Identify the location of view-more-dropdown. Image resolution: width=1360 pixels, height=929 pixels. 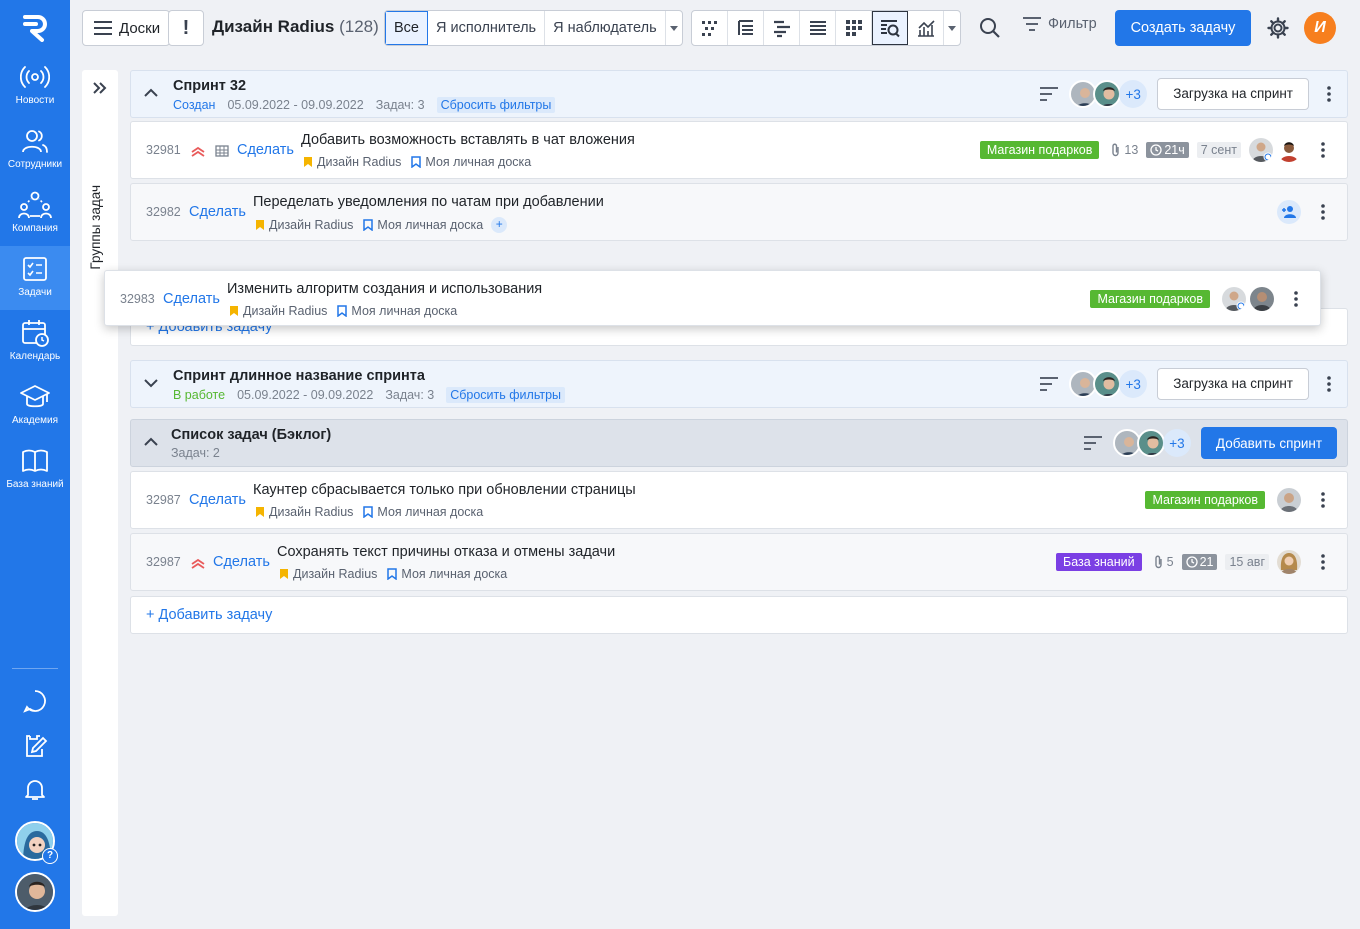
(952, 28).